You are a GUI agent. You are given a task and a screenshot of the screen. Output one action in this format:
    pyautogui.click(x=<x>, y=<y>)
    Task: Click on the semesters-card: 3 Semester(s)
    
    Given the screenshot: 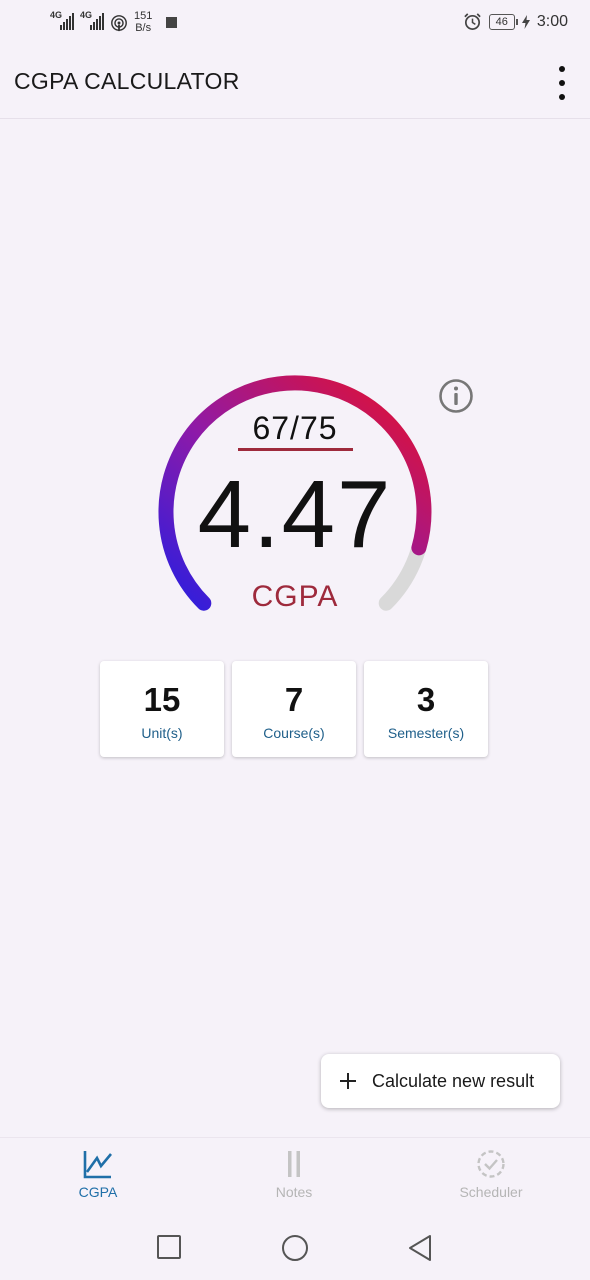 What is the action you would take?
    pyautogui.click(x=426, y=709)
    